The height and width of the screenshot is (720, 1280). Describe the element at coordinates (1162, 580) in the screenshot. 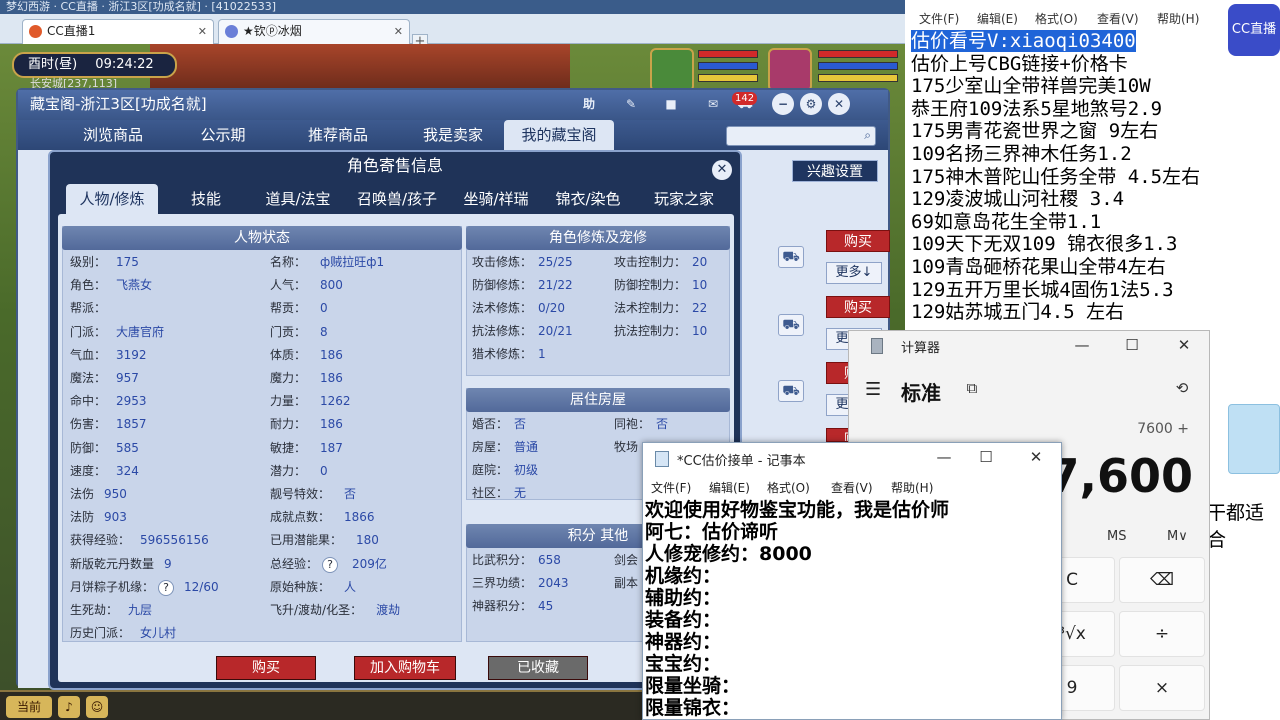

I see `backspace-button: ⌫` at that location.